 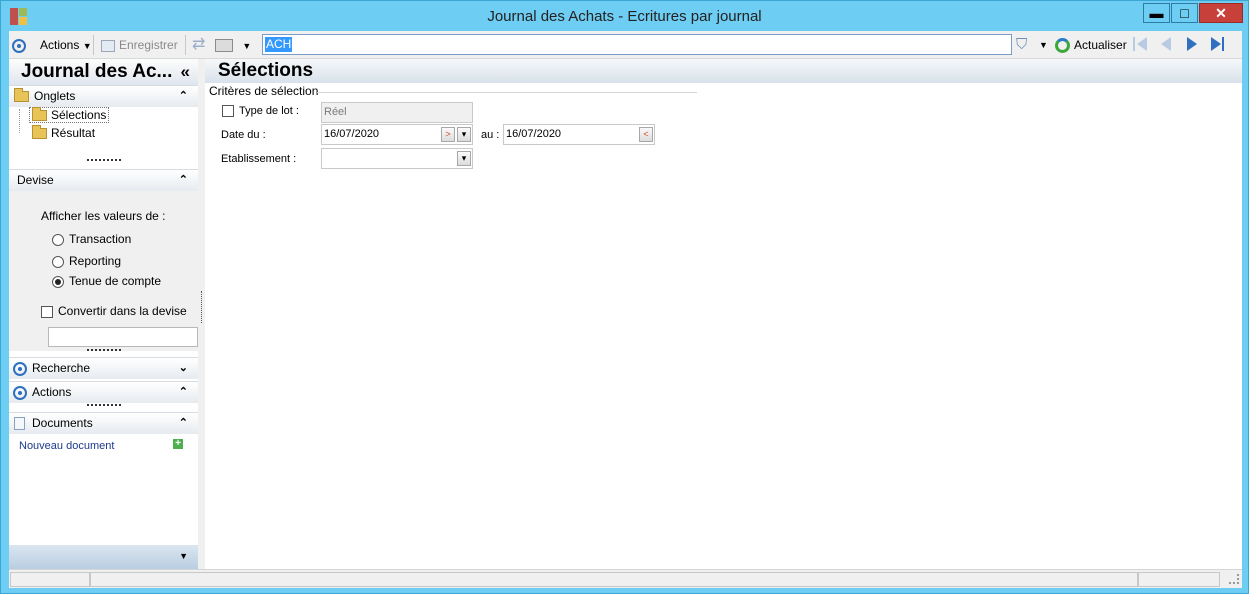 What do you see at coordinates (62, 423) in the screenshot?
I see `documents-label: Documents` at bounding box center [62, 423].